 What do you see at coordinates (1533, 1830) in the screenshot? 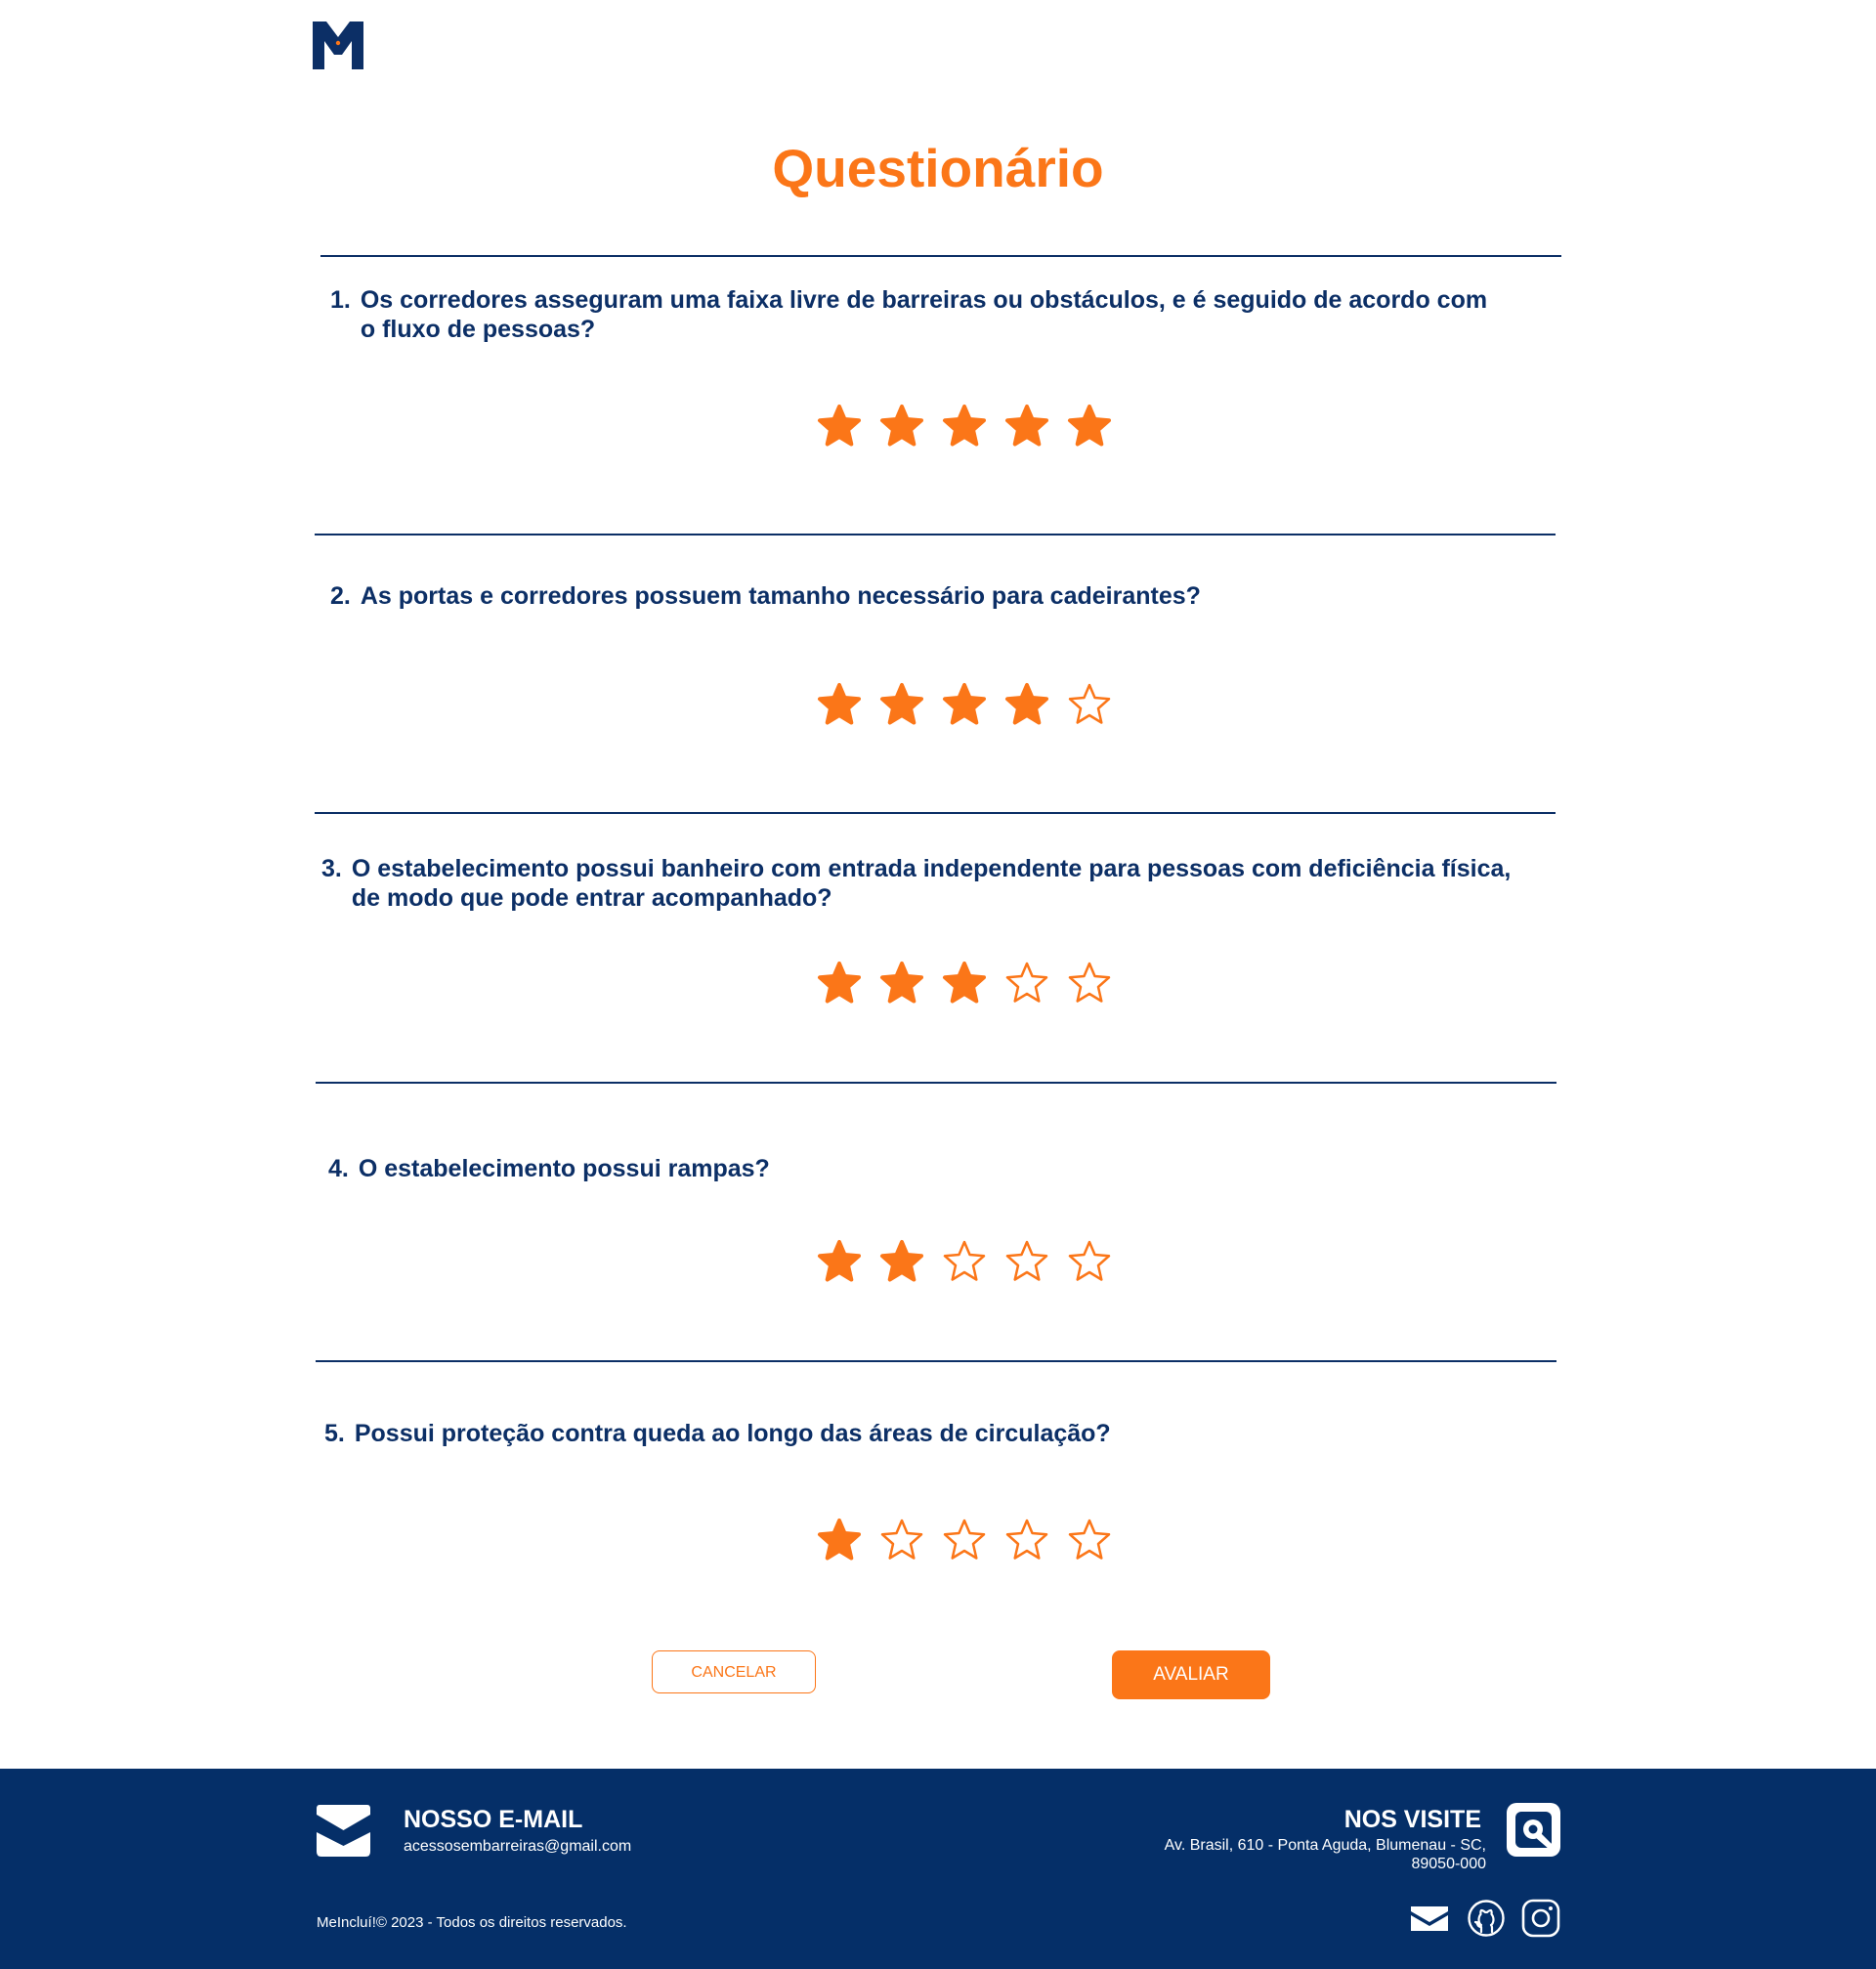
I see `map-icon` at bounding box center [1533, 1830].